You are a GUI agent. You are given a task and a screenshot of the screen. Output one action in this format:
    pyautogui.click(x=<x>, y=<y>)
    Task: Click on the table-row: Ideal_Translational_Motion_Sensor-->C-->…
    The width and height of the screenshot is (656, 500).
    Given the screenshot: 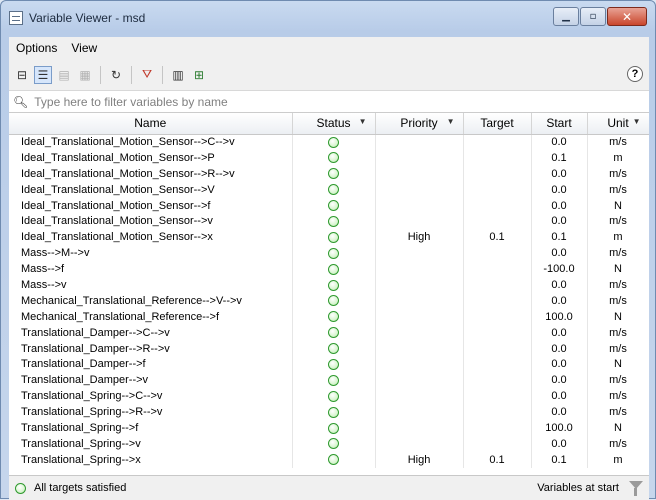 What is the action you would take?
    pyautogui.click(x=329, y=142)
    